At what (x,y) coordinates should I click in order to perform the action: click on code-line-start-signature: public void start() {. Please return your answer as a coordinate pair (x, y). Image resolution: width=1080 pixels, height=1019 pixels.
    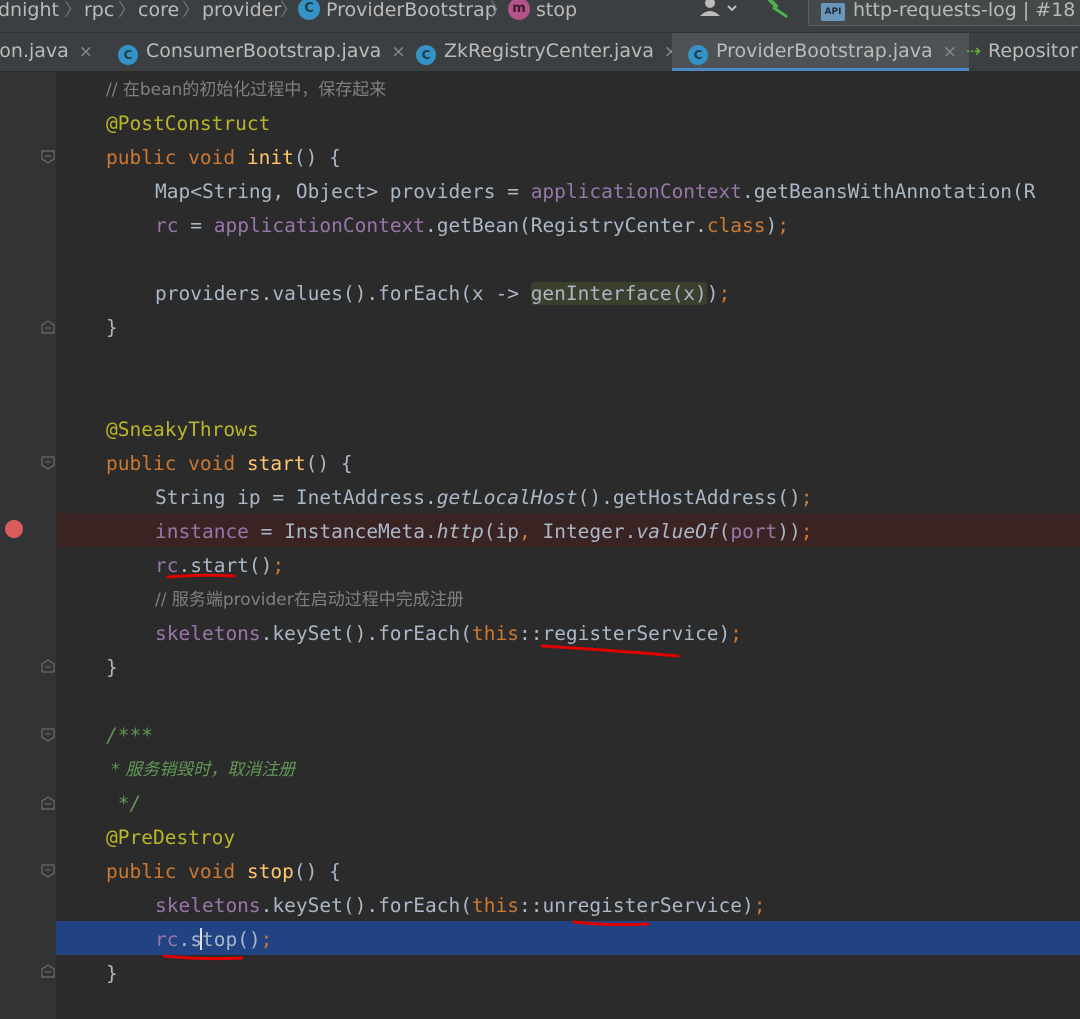
    Looking at the image, I should click on (229, 463).